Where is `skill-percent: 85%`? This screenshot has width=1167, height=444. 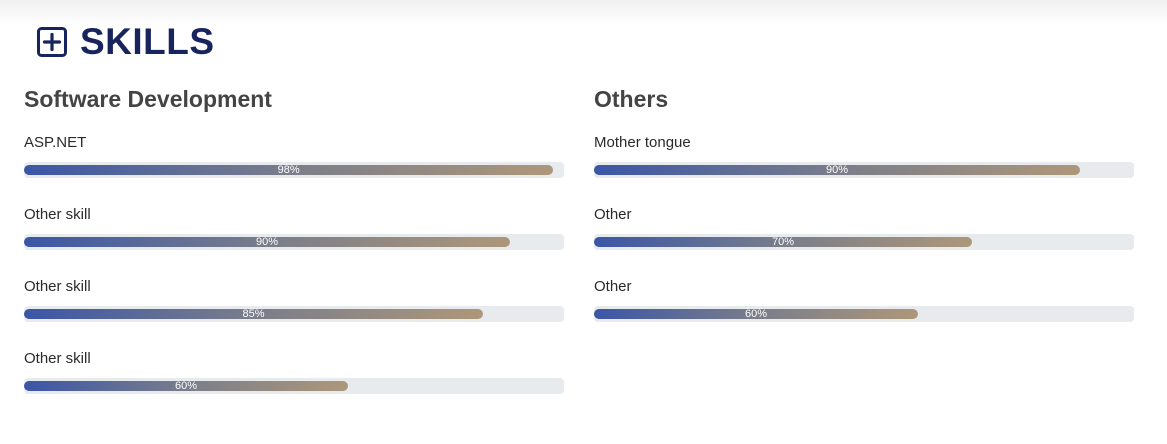
skill-percent: 85% is located at coordinates (253, 314).